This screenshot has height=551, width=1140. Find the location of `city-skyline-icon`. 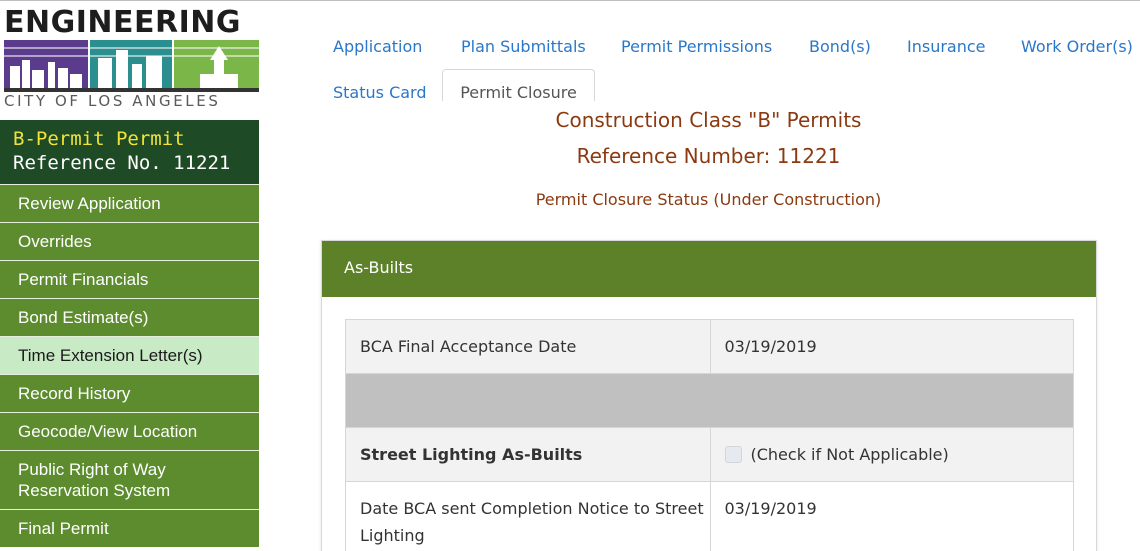

city-skyline-icon is located at coordinates (131, 66).